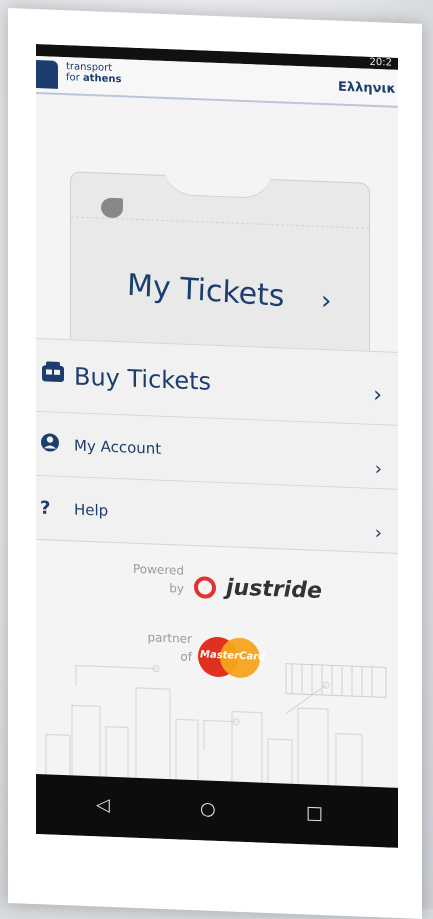 The width and height of the screenshot is (433, 919). What do you see at coordinates (220, 262) in the screenshot?
I see `my-tickets-card: My Tickets ›` at bounding box center [220, 262].